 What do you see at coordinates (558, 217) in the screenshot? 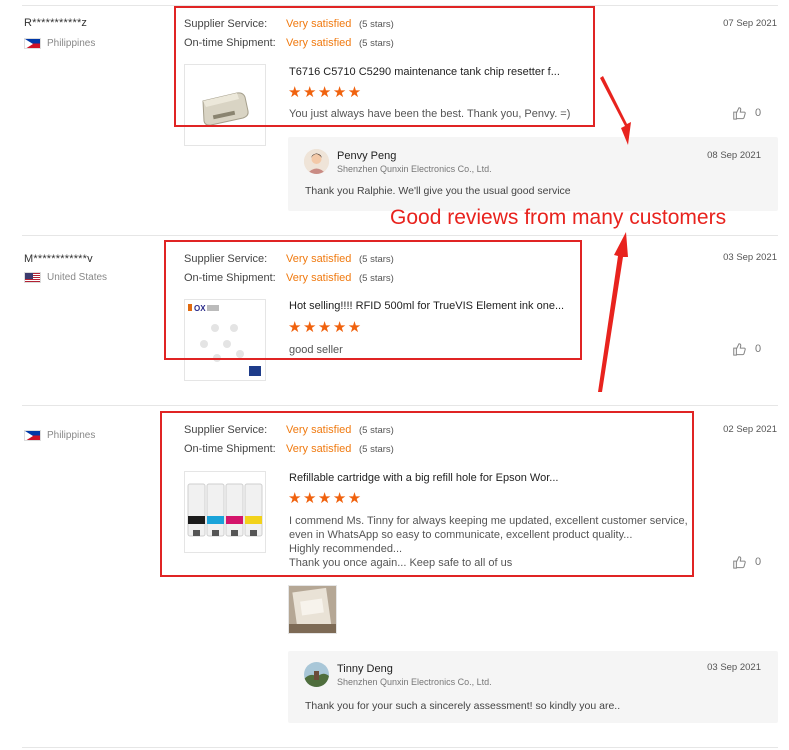
I see `annotation-text: Good reviews from many customers` at bounding box center [558, 217].